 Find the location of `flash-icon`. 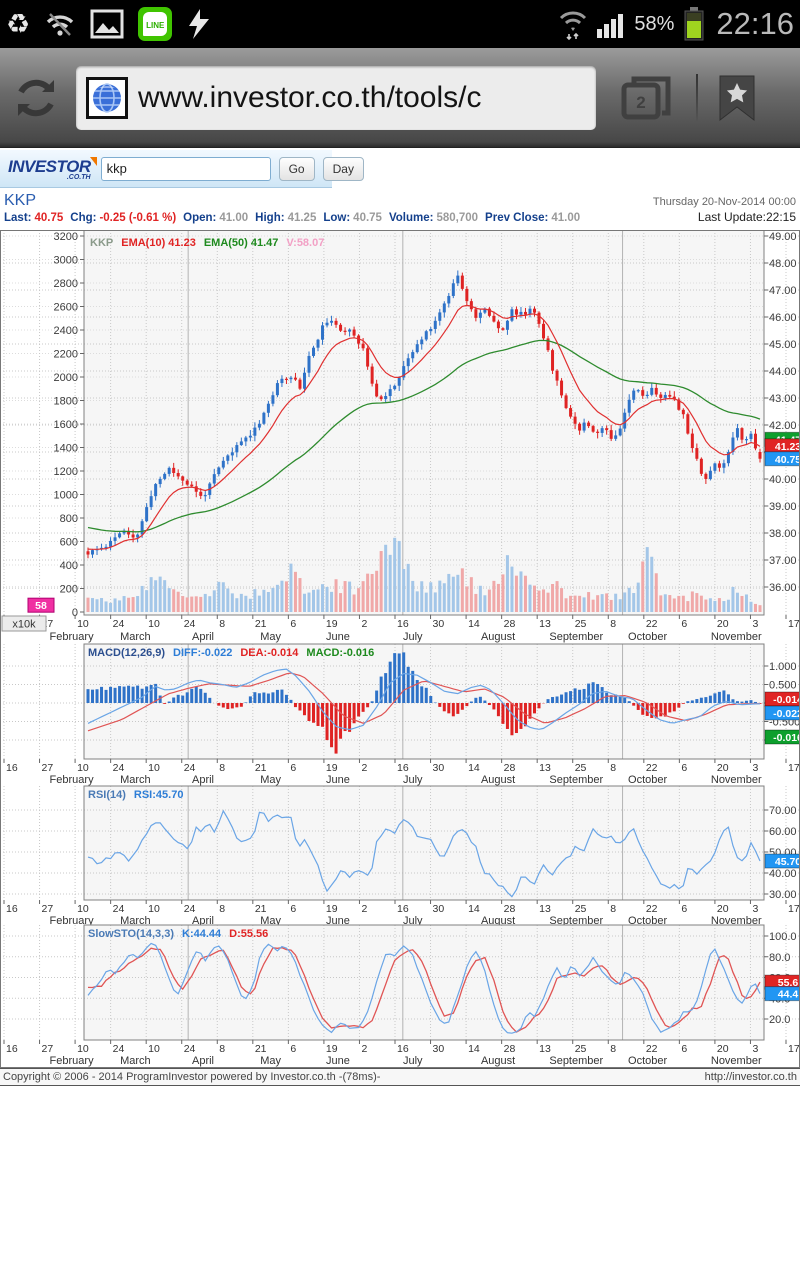

flash-icon is located at coordinates (199, 24).